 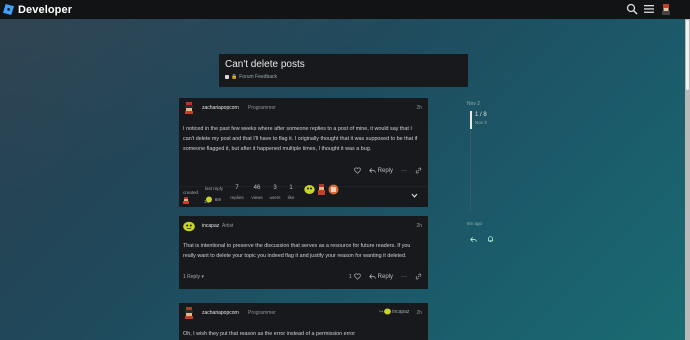 I want to click on last-reply-avatar, so click(x=209, y=199).